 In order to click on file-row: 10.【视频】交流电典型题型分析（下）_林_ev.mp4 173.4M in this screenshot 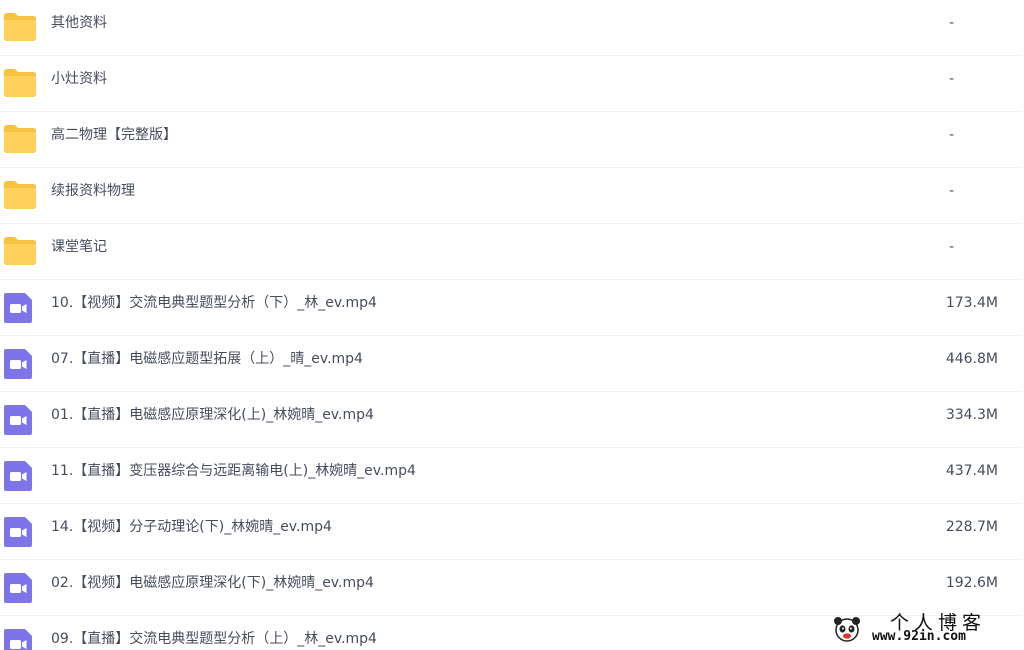, I will do `click(511, 308)`.